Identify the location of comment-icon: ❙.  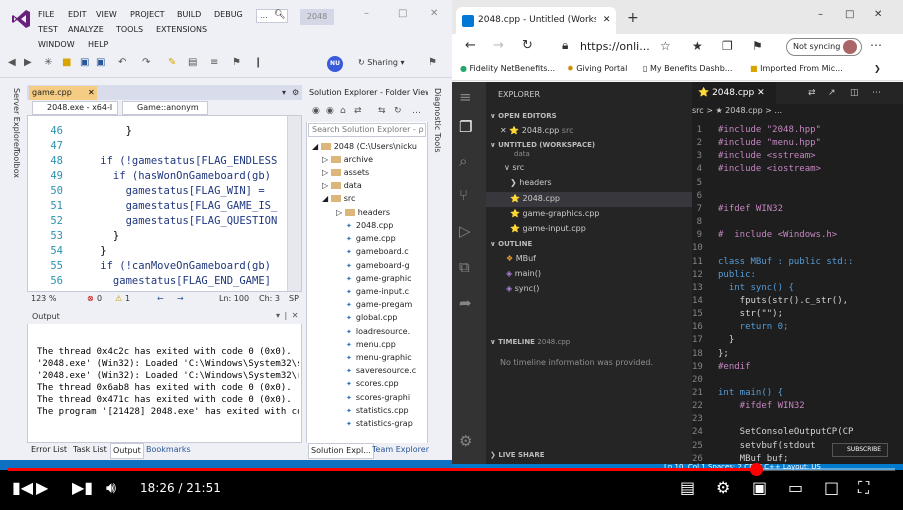
(258, 62).